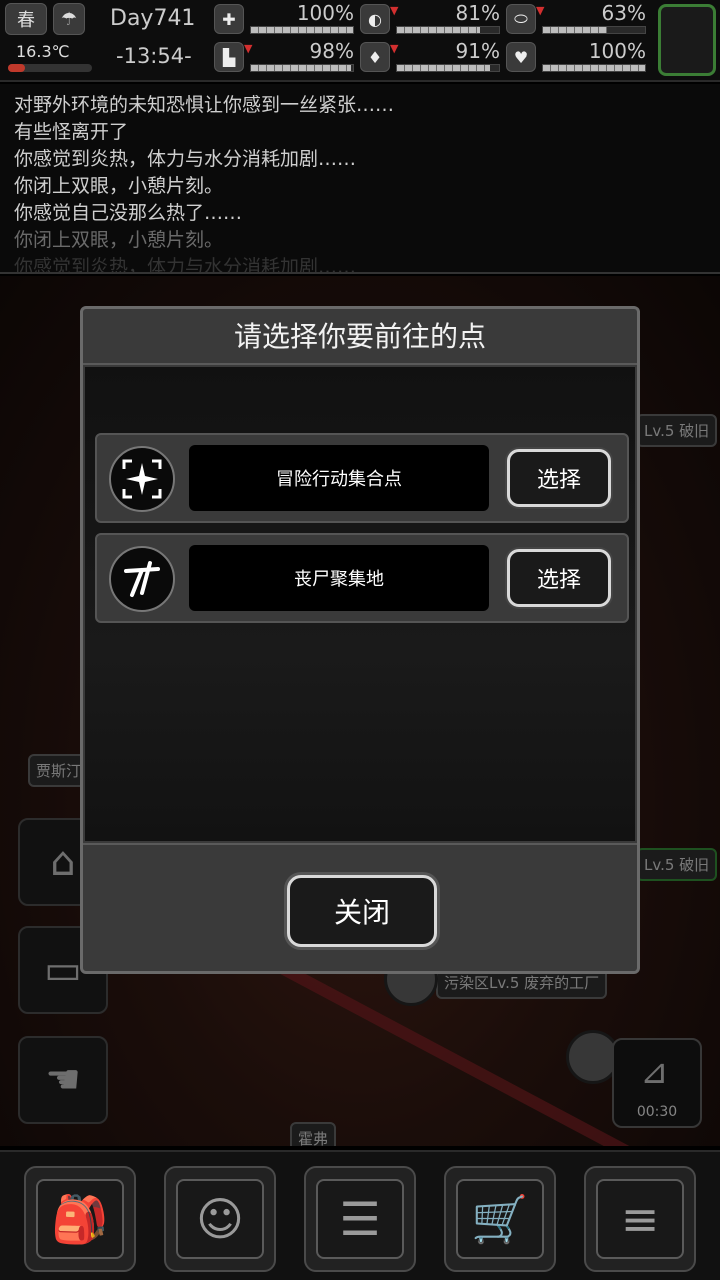  I want to click on temperature-label: 16.3℃, so click(43, 51).